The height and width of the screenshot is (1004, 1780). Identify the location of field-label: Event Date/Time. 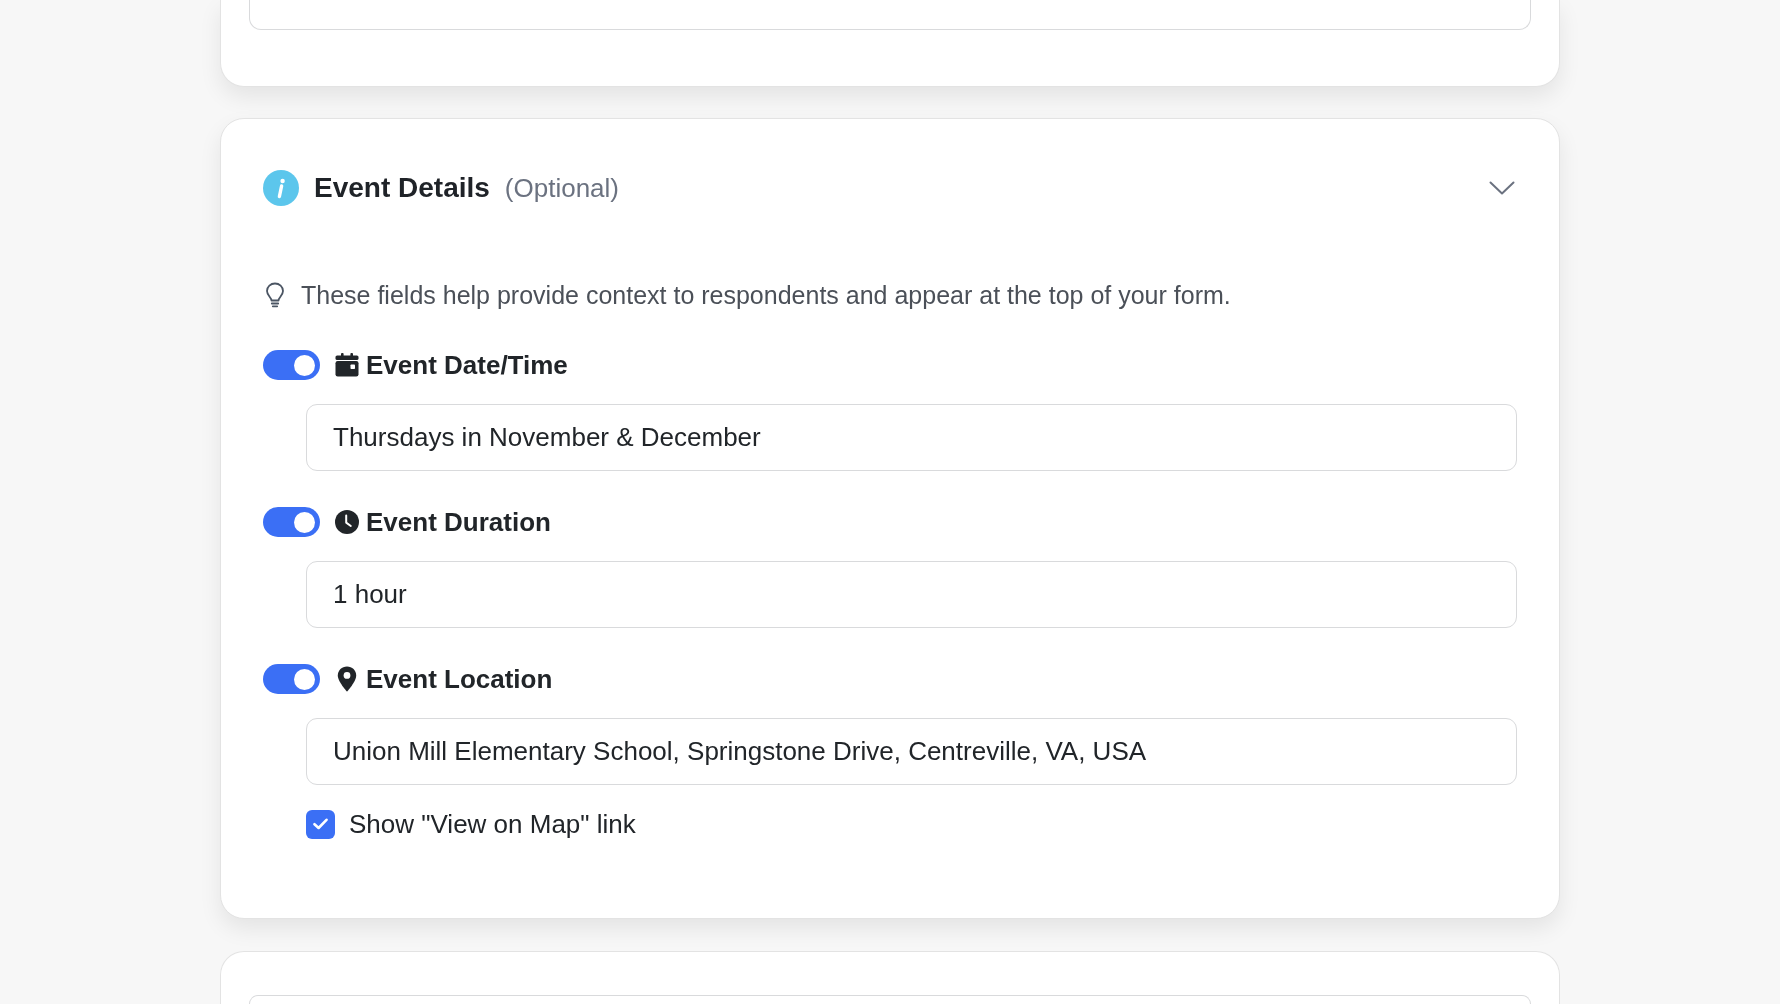
(467, 365).